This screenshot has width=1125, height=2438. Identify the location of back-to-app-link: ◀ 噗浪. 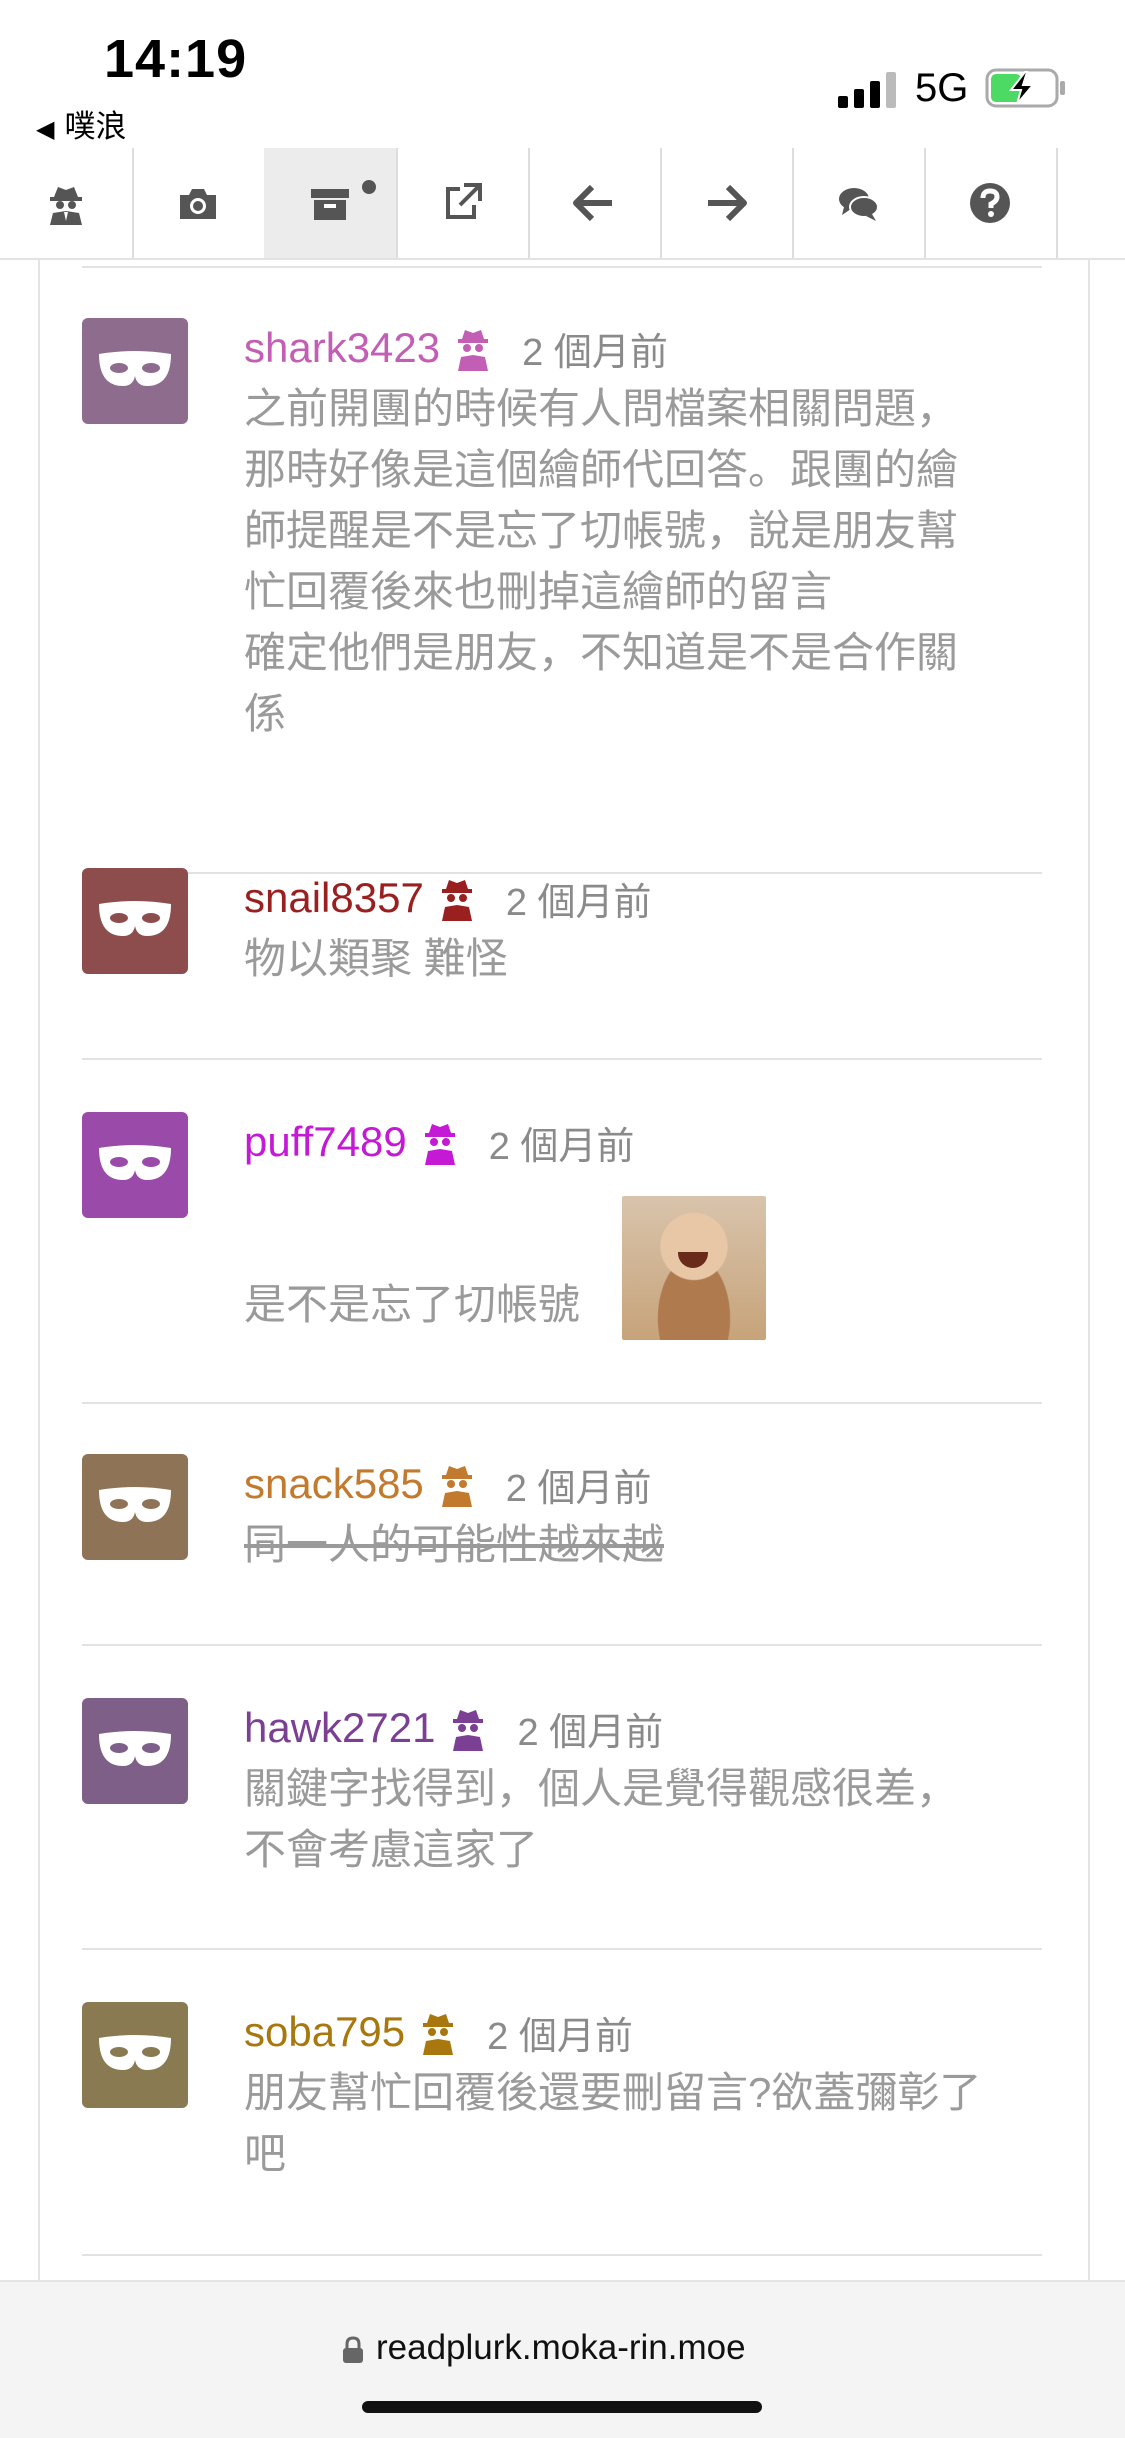
(81, 123).